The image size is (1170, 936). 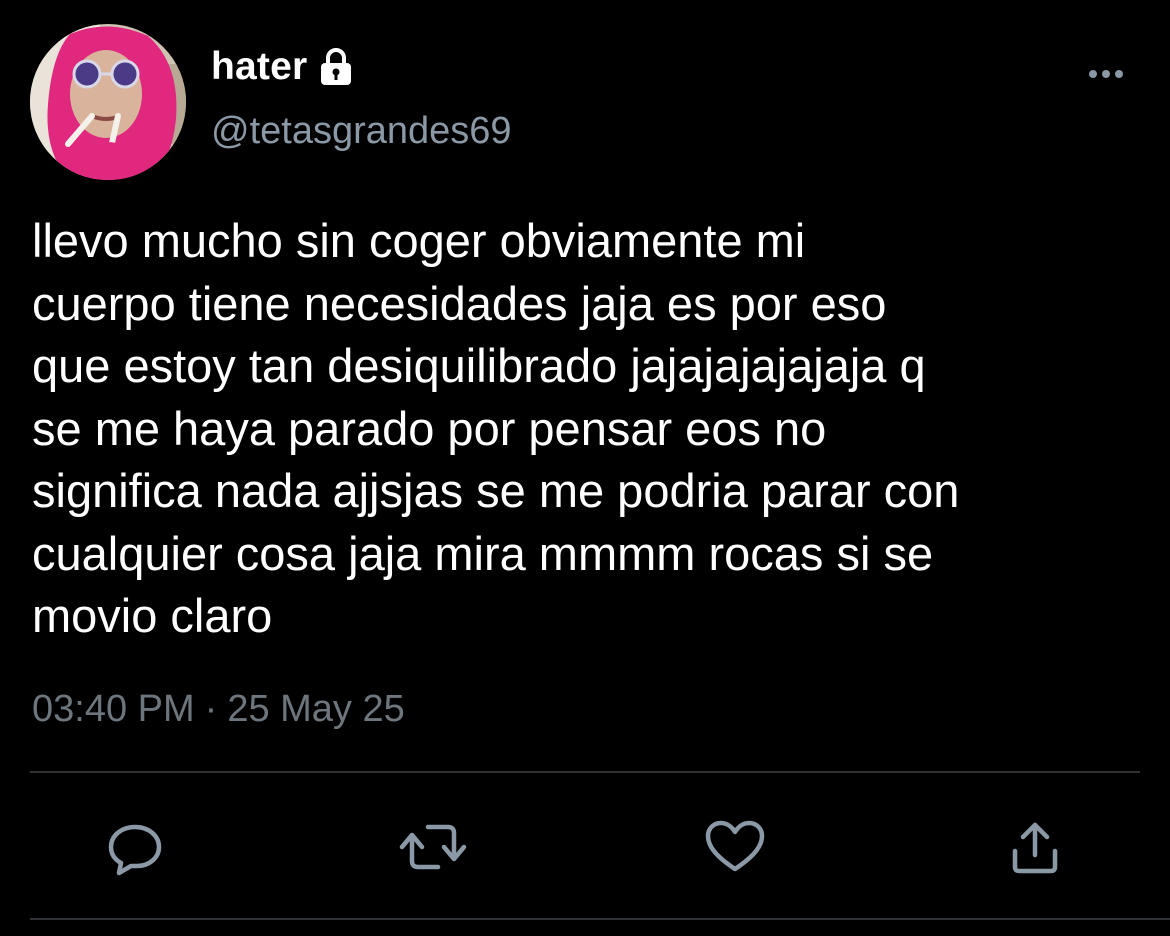 I want to click on display-name: hater, so click(x=259, y=67).